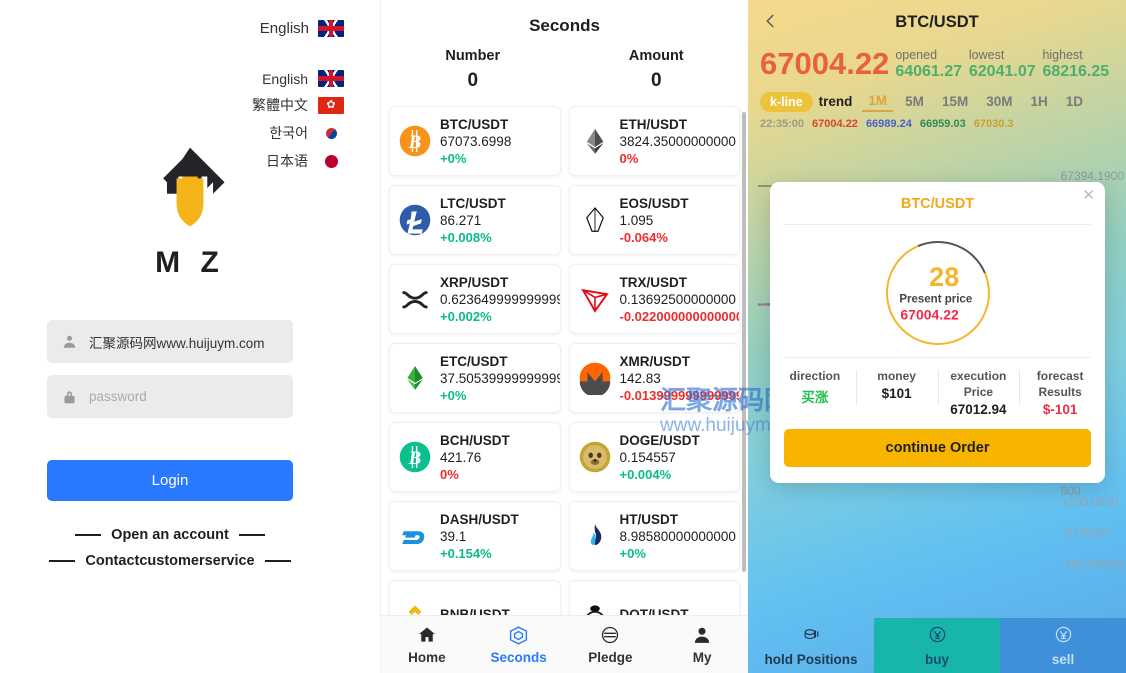 The height and width of the screenshot is (673, 1126). I want to click on hk-flag-icon: ✿, so click(331, 105).